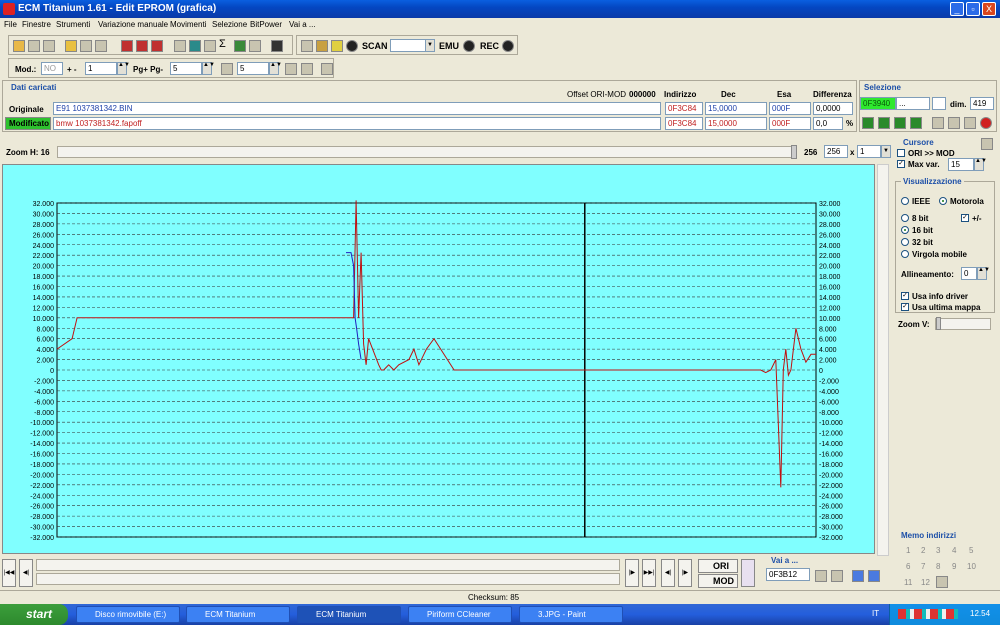 This screenshot has width=1000, height=625. What do you see at coordinates (928, 614) in the screenshot?
I see `tray-icons` at bounding box center [928, 614].